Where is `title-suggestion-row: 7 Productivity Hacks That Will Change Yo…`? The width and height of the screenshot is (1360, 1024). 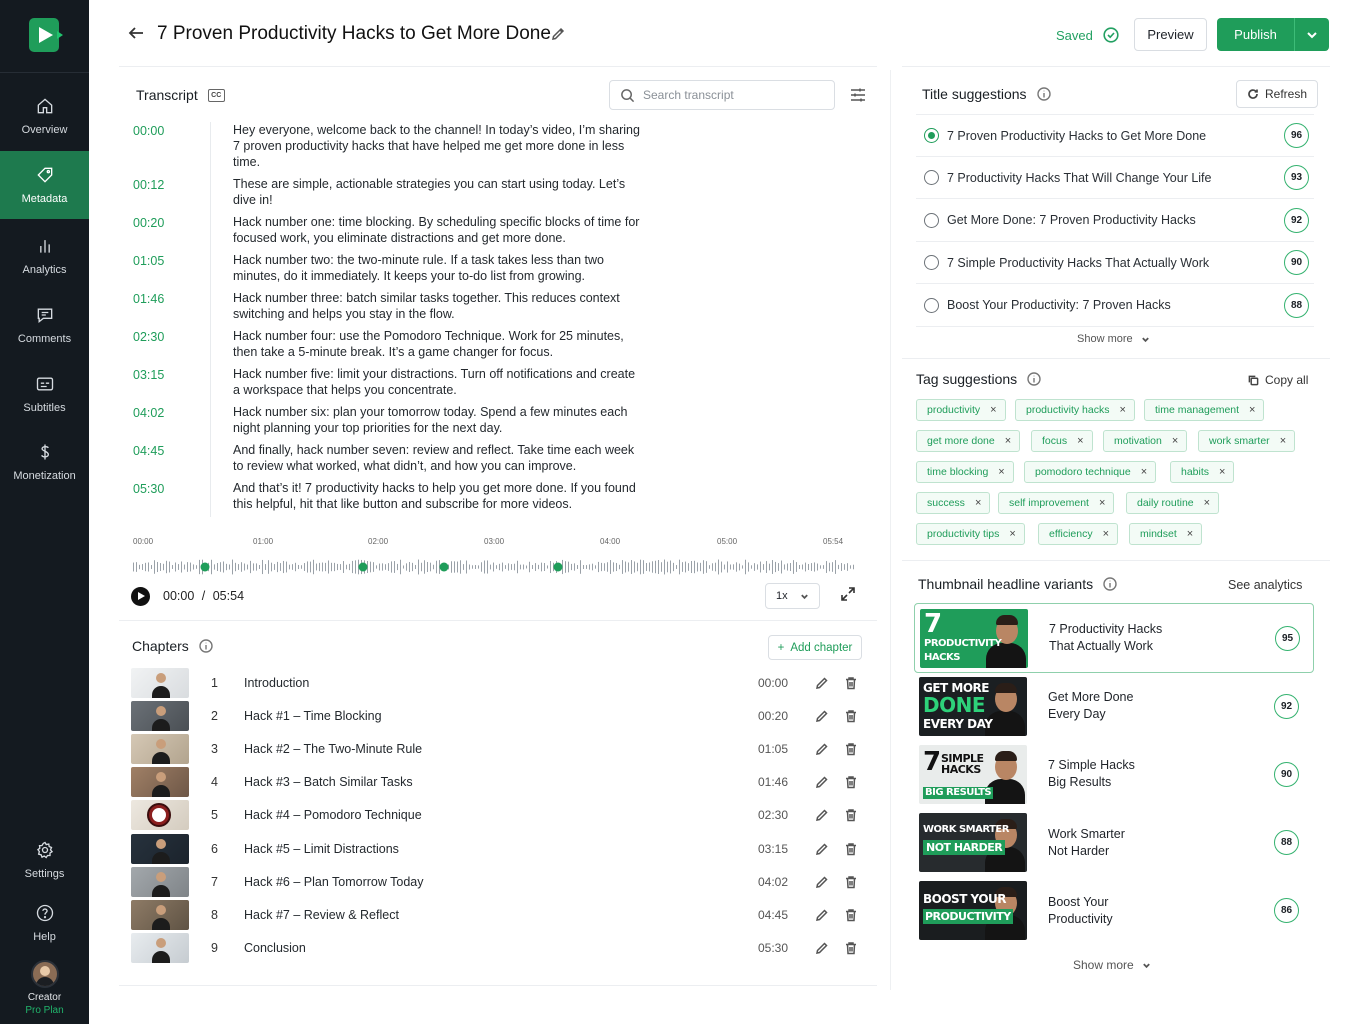
title-suggestion-row: 7 Productivity Hacks That Will Change Yo… is located at coordinates (1115, 178).